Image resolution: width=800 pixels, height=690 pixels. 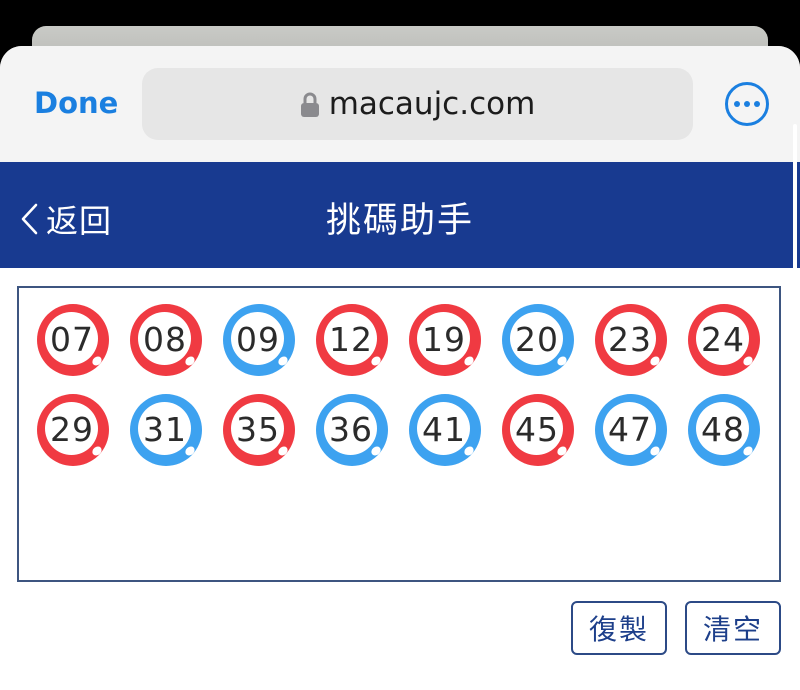 I want to click on scroll-indicator, so click(x=795, y=384).